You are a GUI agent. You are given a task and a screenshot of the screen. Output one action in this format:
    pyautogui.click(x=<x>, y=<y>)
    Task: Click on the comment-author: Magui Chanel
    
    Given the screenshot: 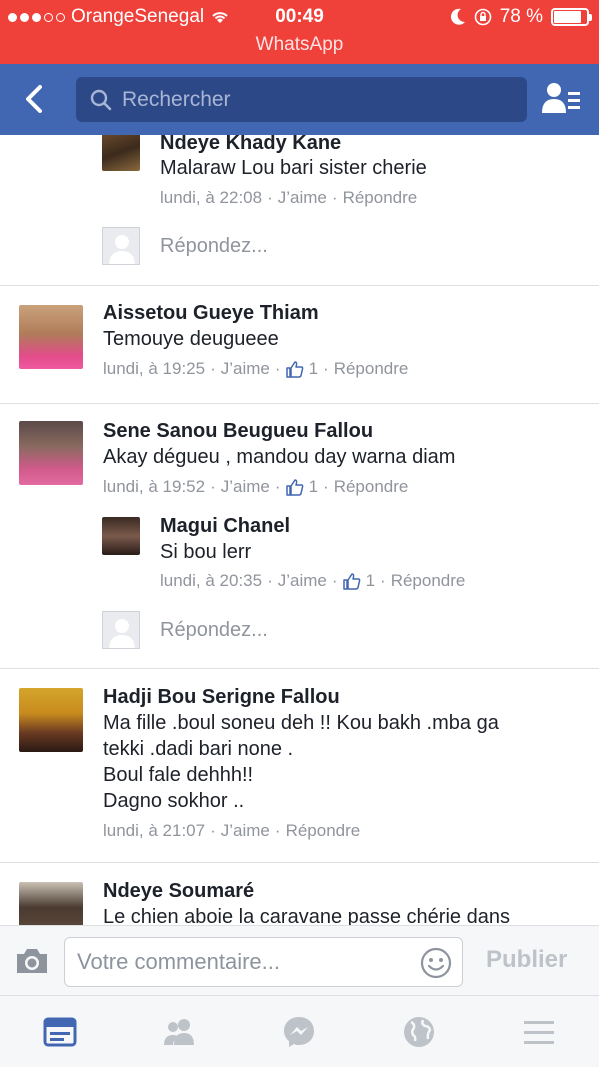 What is the action you would take?
    pyautogui.click(x=225, y=526)
    